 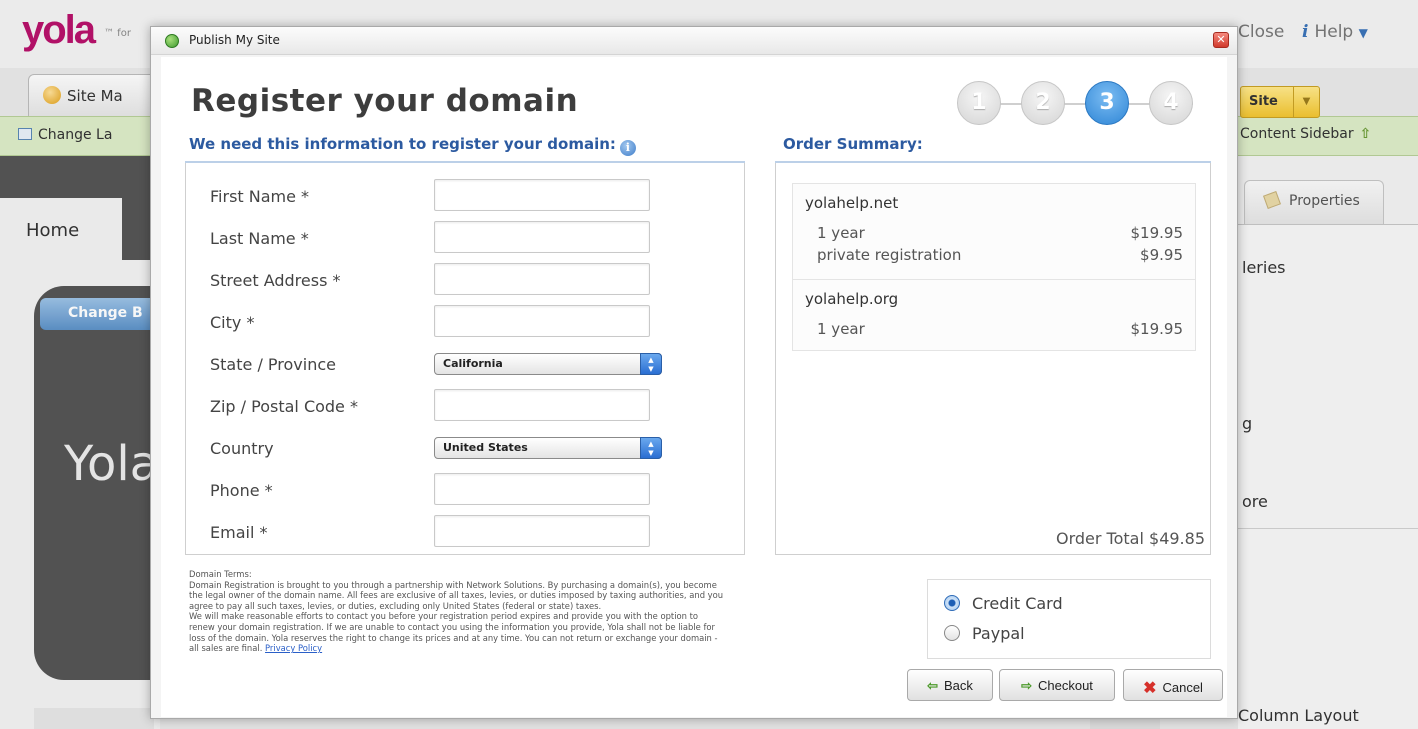 I want to click on street-address-field, so click(x=542, y=279).